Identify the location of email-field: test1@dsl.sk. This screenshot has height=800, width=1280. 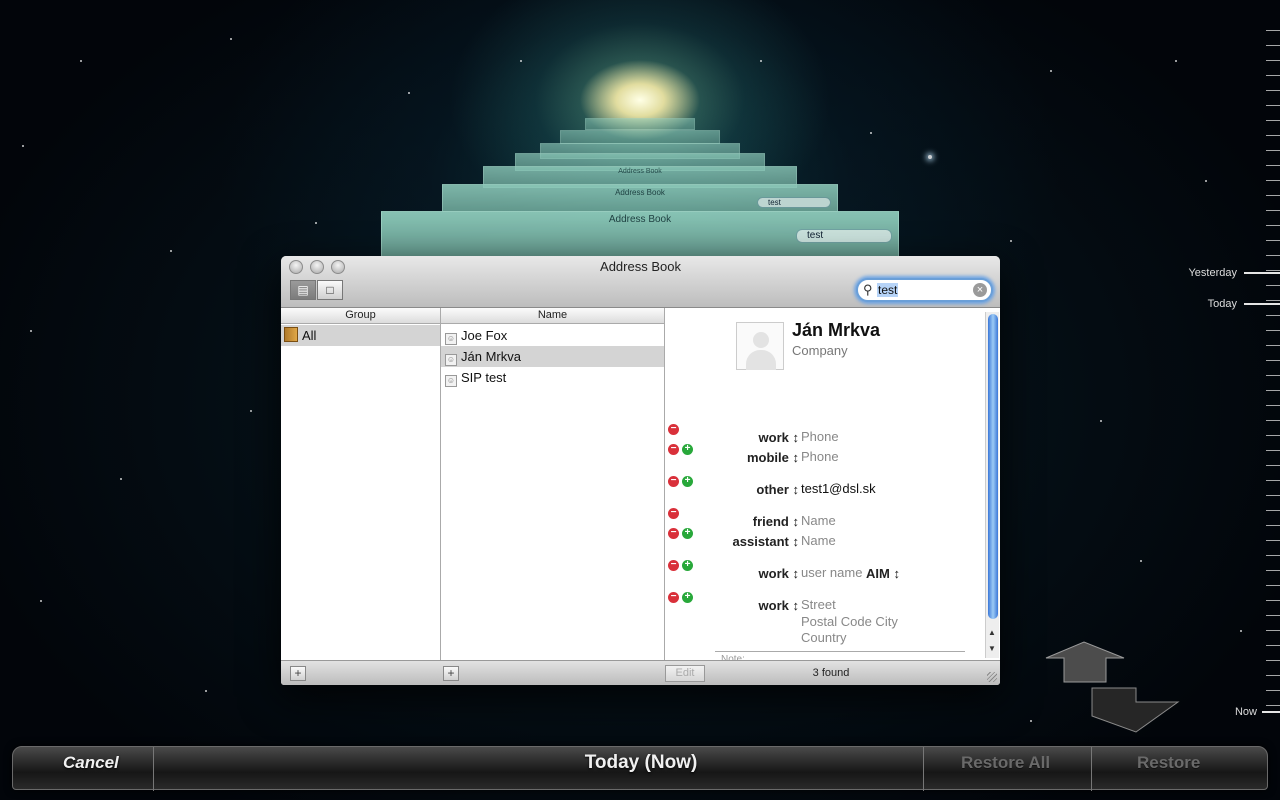
(838, 488).